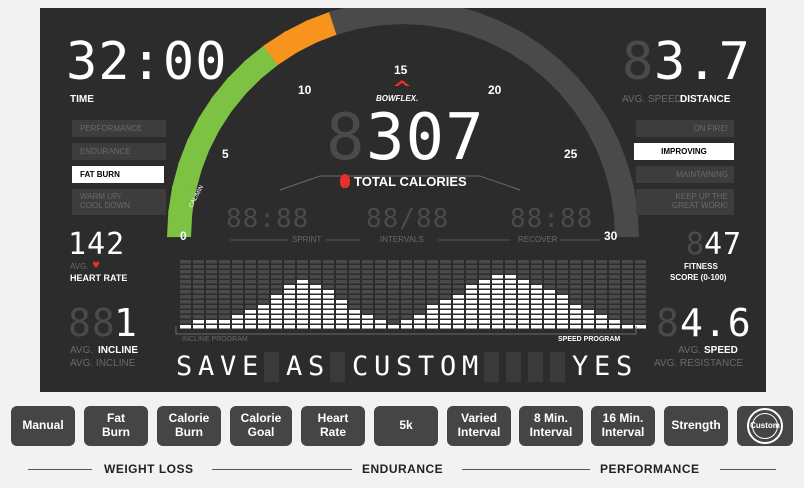 Image resolution: width=804 pixels, height=488 pixels. I want to click on strength-button: Strength, so click(696, 426).